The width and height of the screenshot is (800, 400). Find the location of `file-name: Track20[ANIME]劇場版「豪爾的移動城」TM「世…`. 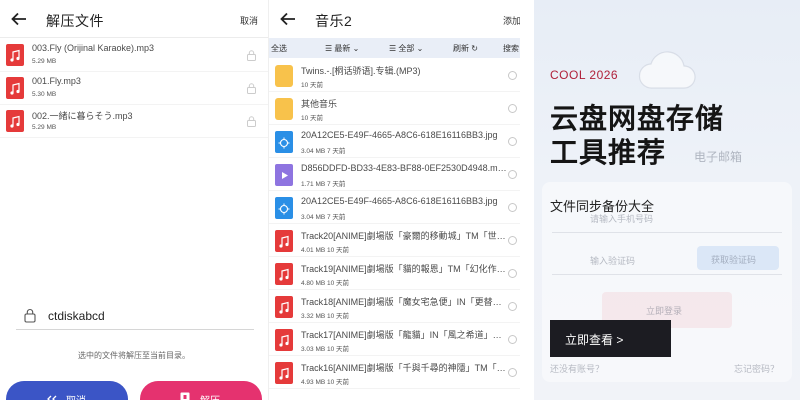

file-name: Track20[ANIME]劇場版「豪爾的移動城」TM「世… is located at coordinates (403, 236).